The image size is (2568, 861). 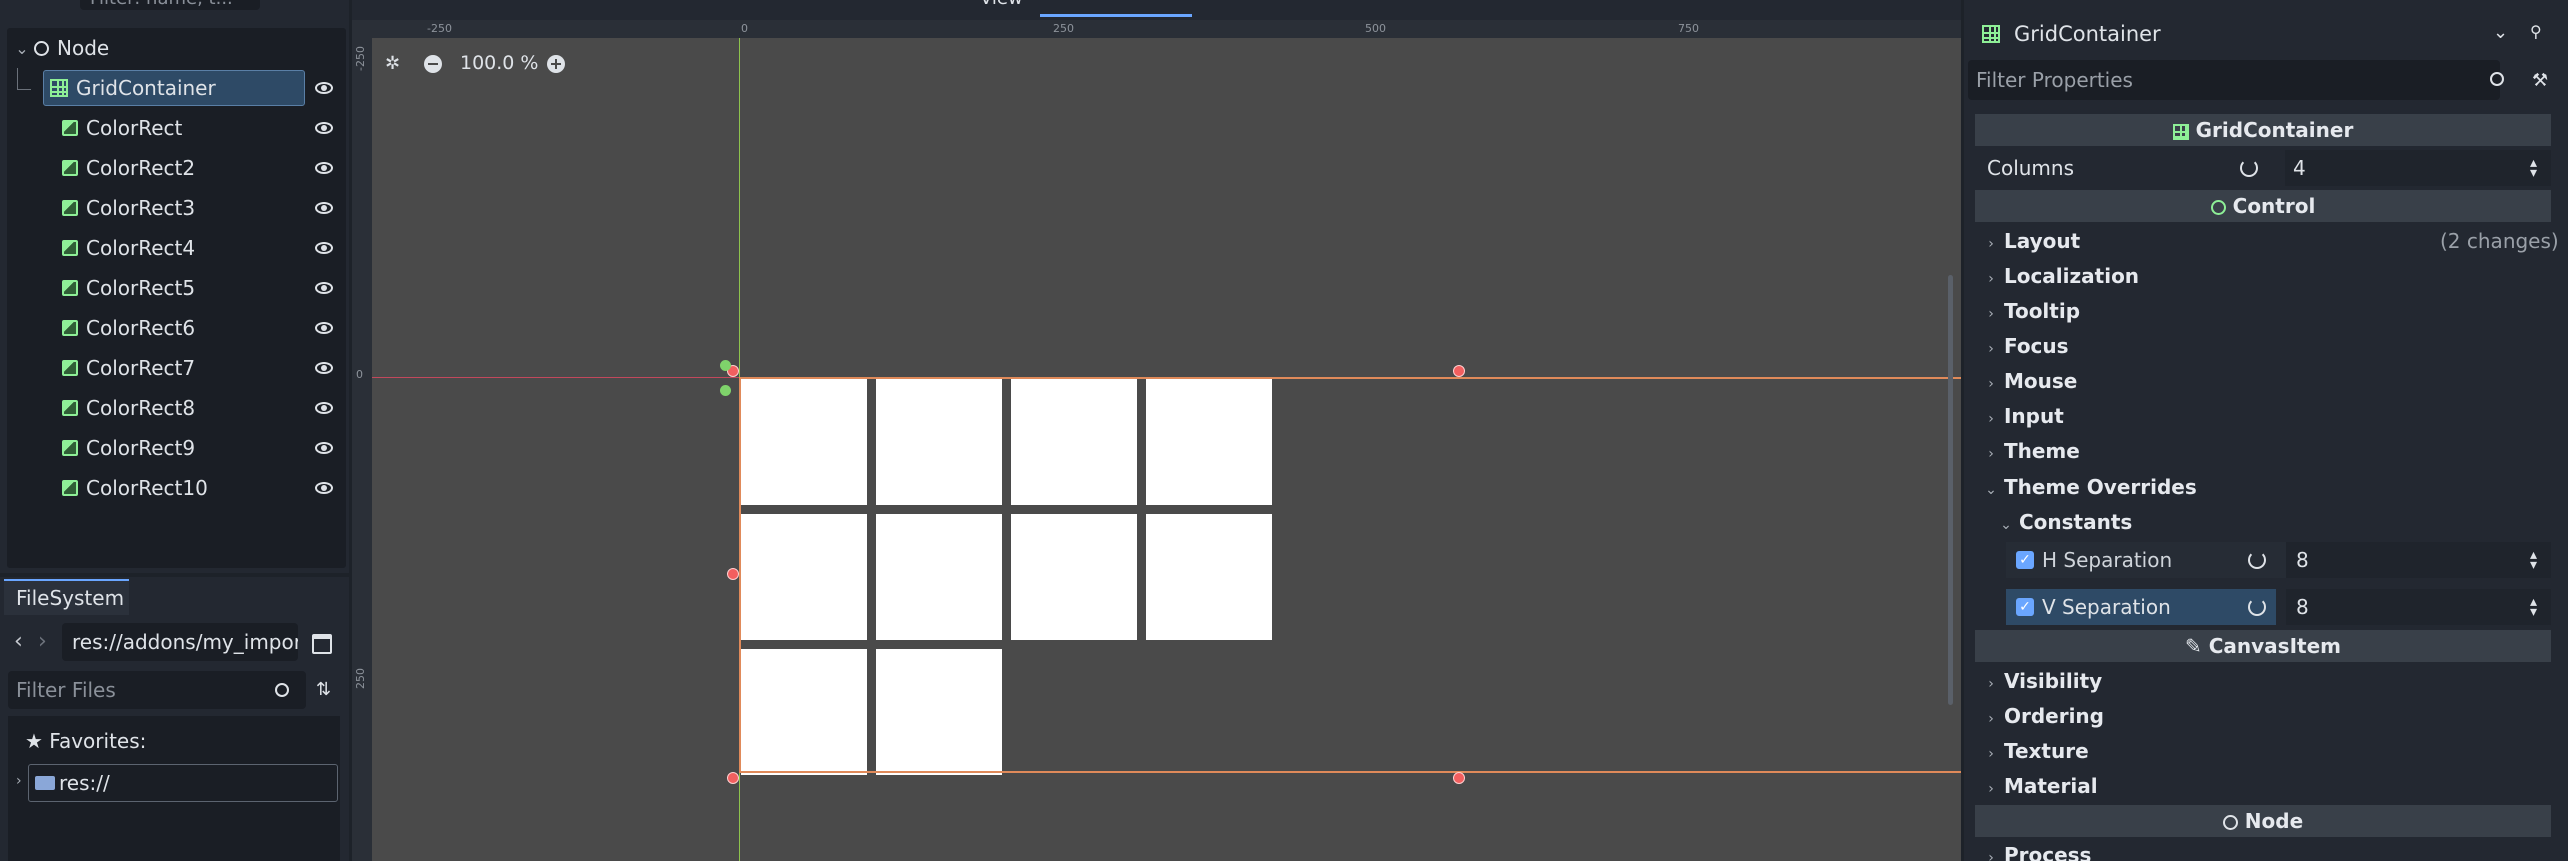 What do you see at coordinates (2062, 276) in the screenshot?
I see `group-localization: › Localization` at bounding box center [2062, 276].